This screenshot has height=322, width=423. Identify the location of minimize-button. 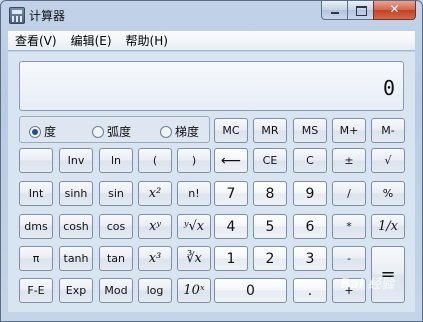
(334, 10).